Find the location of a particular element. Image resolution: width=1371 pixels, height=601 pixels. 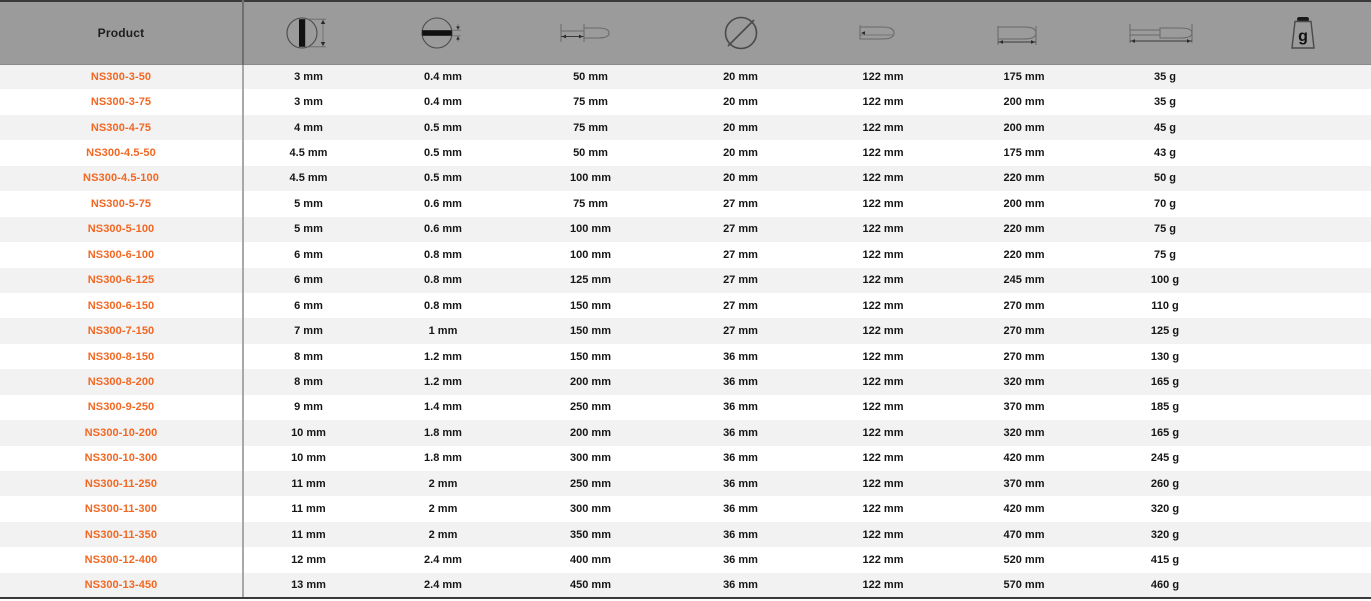

blade-thickness-value: 1.2 mm is located at coordinates (443, 381).